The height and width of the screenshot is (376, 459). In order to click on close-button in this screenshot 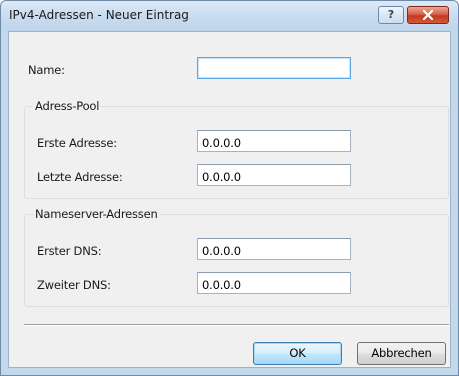, I will do `click(428, 15)`.